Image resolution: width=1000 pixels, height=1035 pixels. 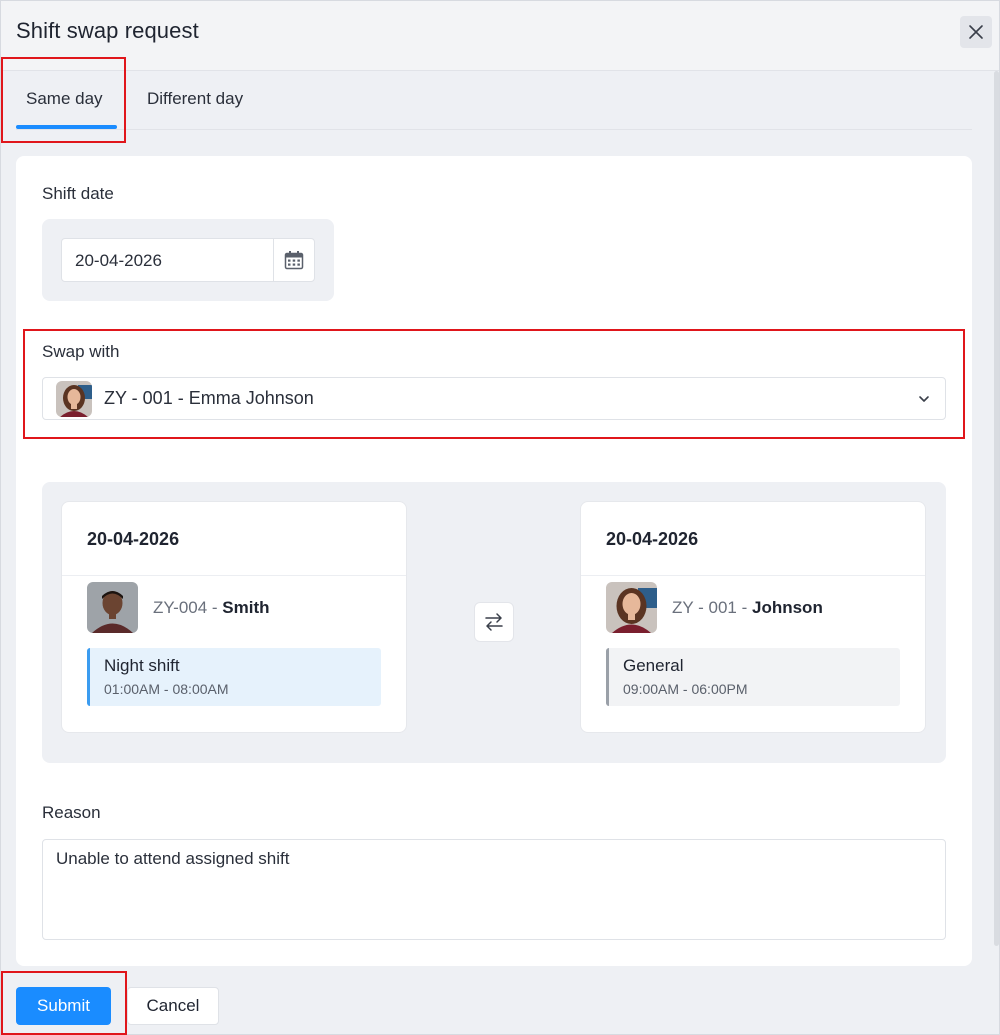 What do you see at coordinates (142, 665) in the screenshot?
I see `night-shift-name: Night shift` at bounding box center [142, 665].